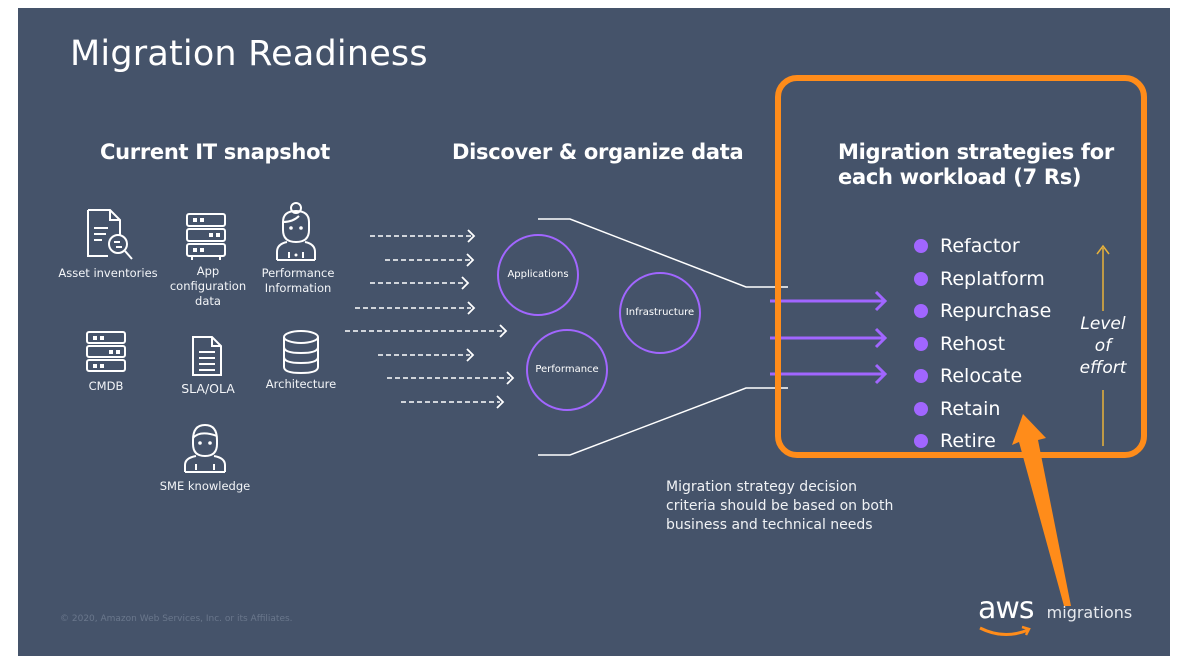  Describe the element at coordinates (982, 409) in the screenshot. I see `strategy-item: Retain` at that location.